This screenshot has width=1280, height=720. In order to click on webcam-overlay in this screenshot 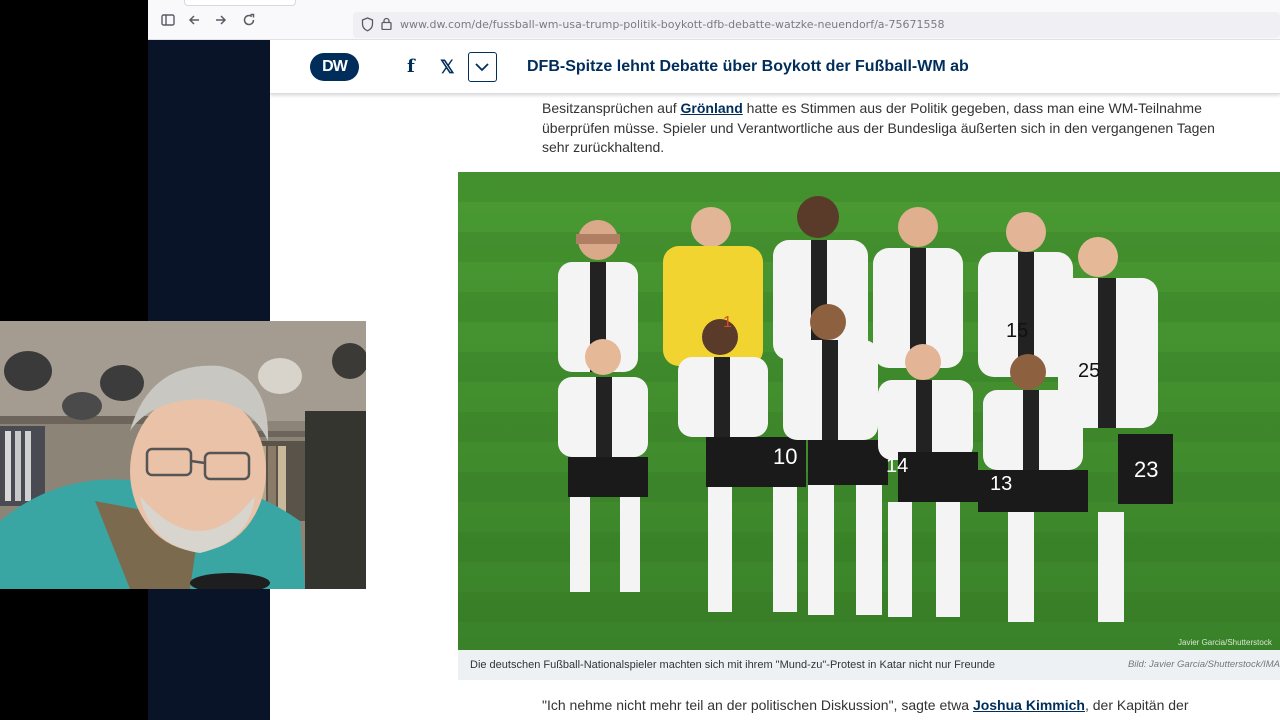, I will do `click(183, 455)`.